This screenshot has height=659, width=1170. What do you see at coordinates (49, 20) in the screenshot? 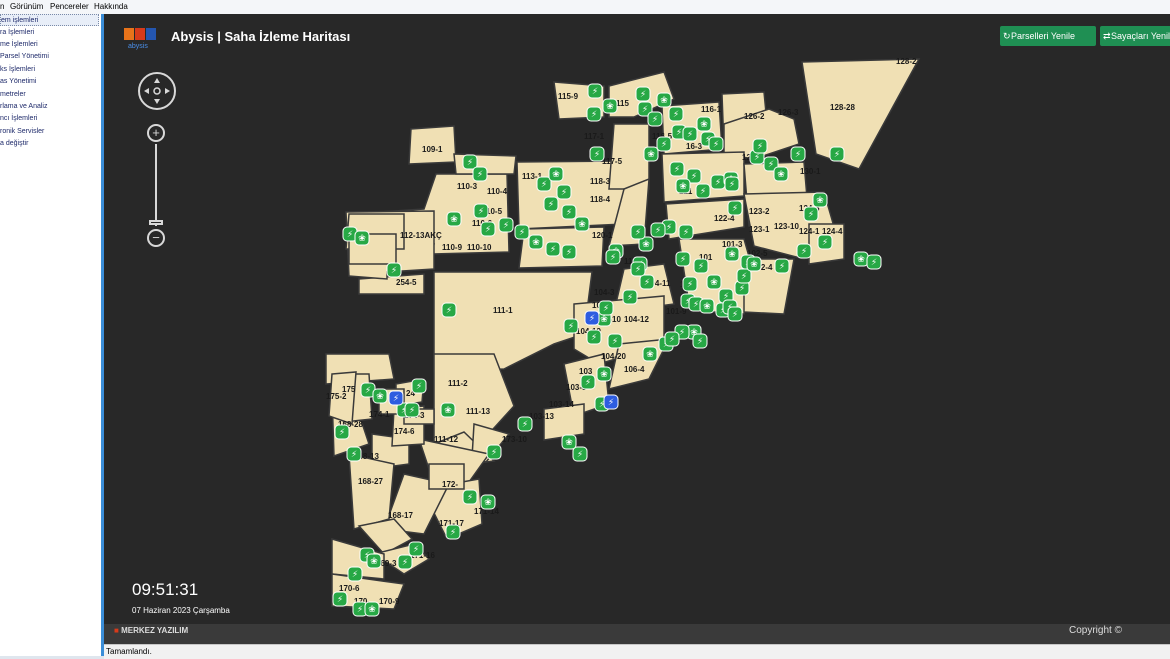
I see `sidebar-item-0: em işlemleri` at bounding box center [49, 20].